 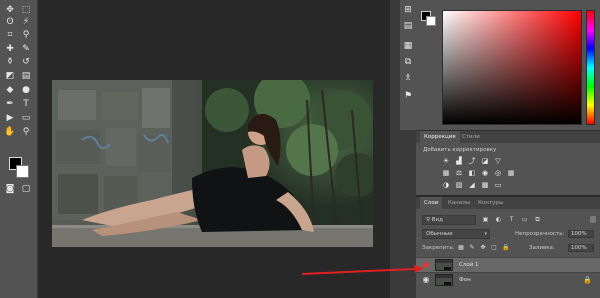 What do you see at coordinates (524, 219) in the screenshot?
I see `filter-shape-icon: ▭` at bounding box center [524, 219].